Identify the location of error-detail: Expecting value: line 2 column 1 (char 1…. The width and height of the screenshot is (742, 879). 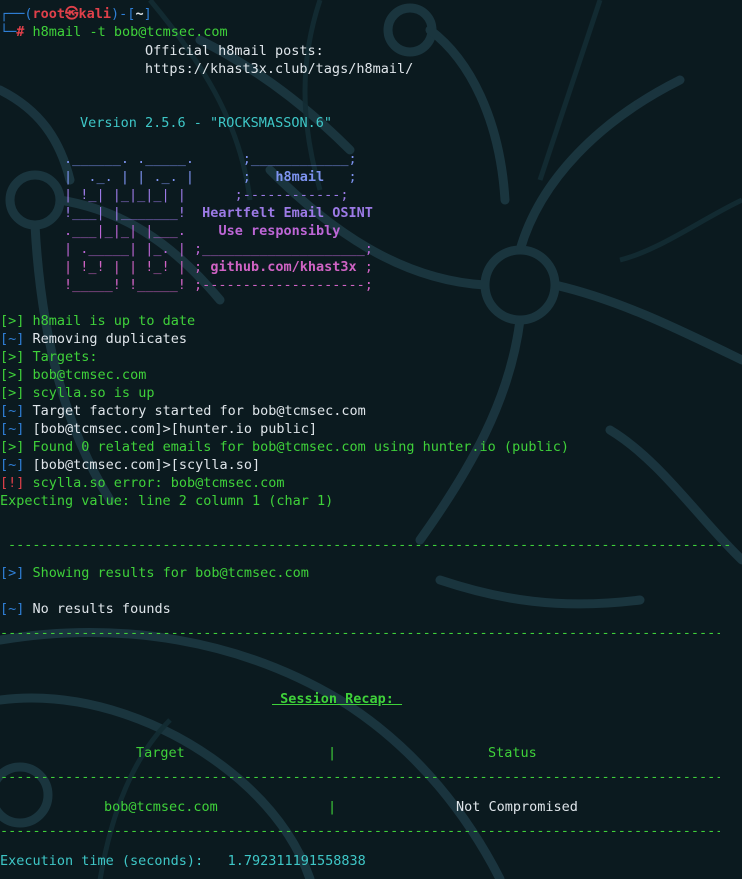
(167, 501).